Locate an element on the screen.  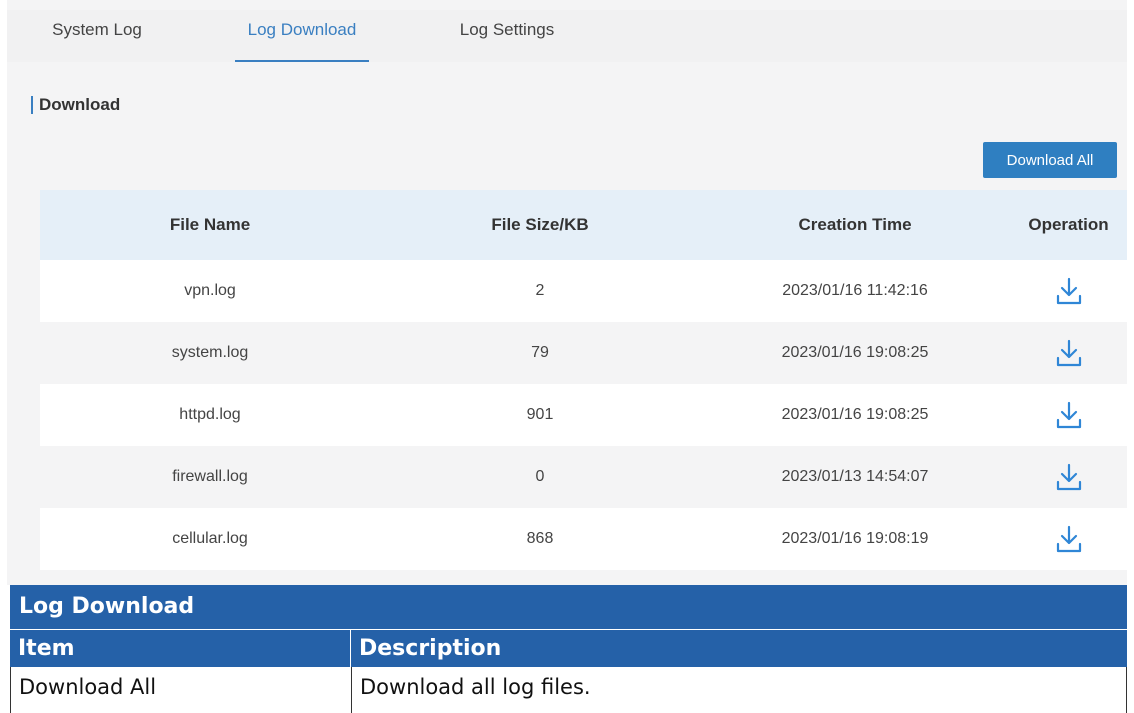
doc-description-cell: Download all log files. is located at coordinates (475, 687).